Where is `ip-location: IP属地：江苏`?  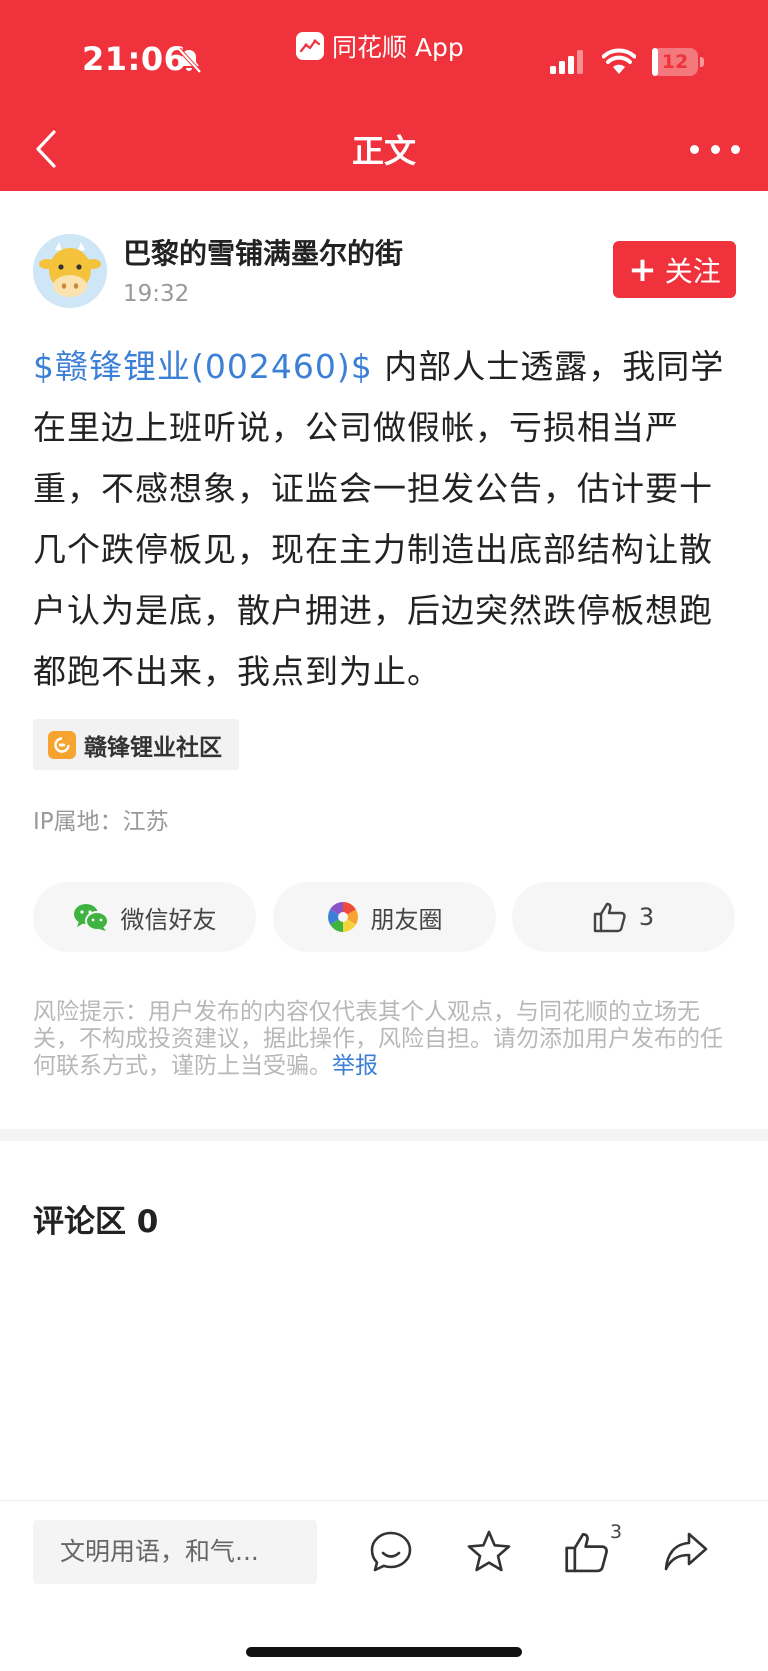 ip-location: IP属地：江苏 is located at coordinates (101, 822).